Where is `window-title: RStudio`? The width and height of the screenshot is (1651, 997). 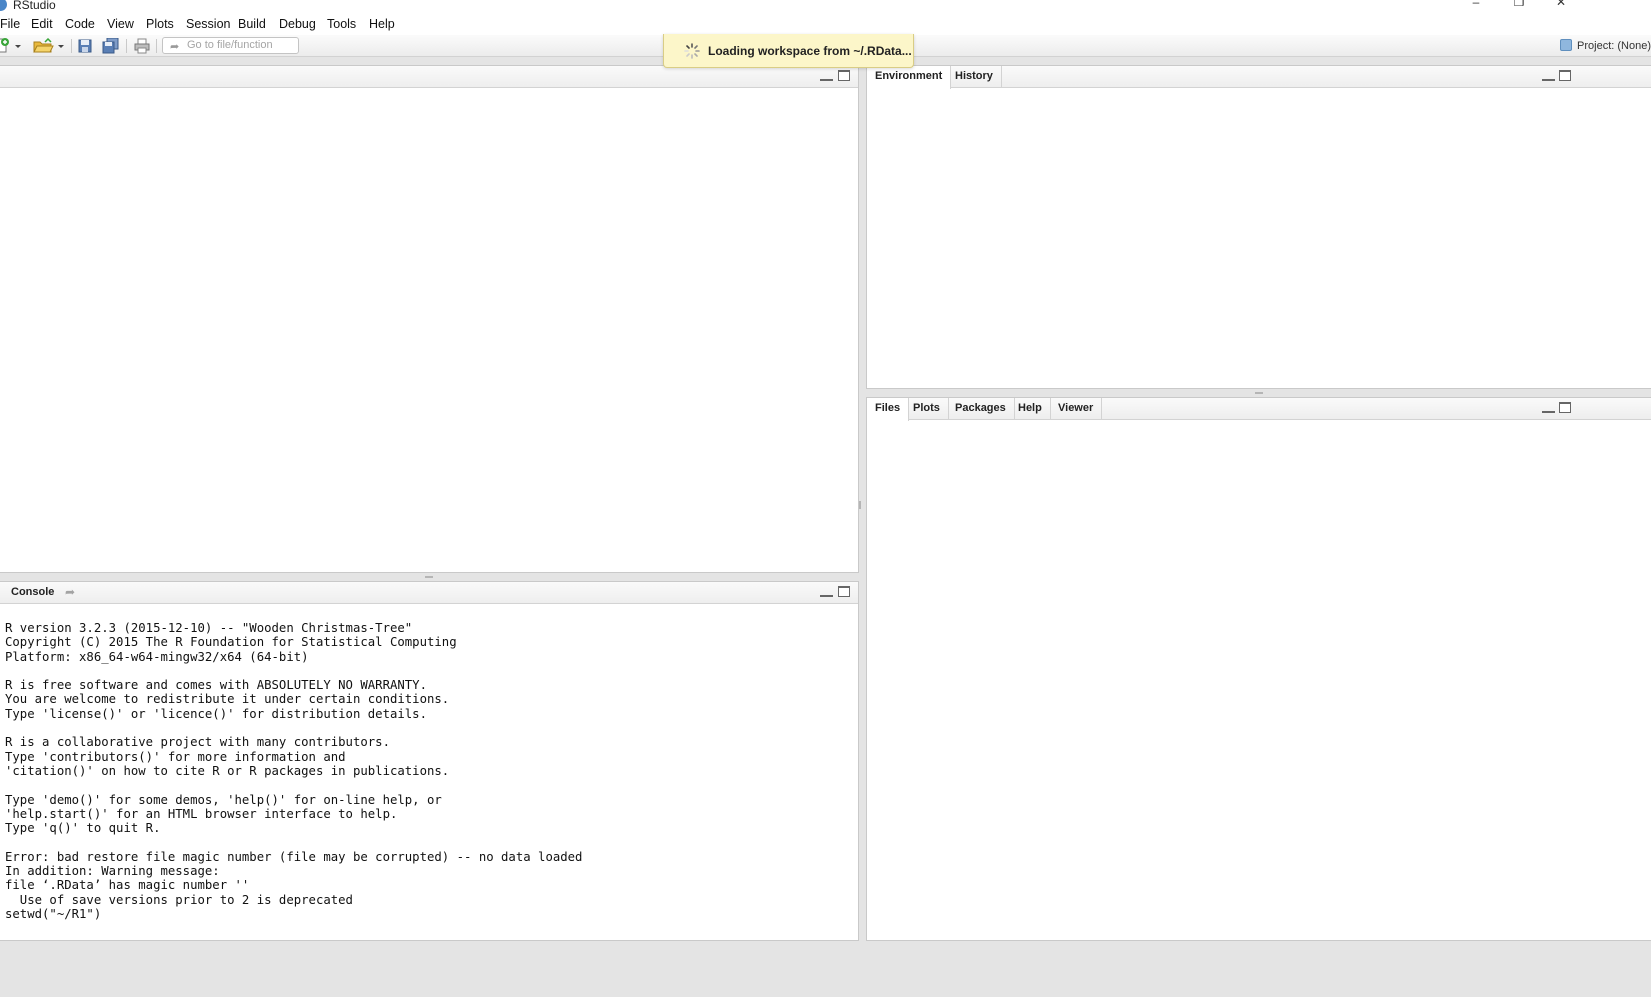 window-title: RStudio is located at coordinates (34, 6).